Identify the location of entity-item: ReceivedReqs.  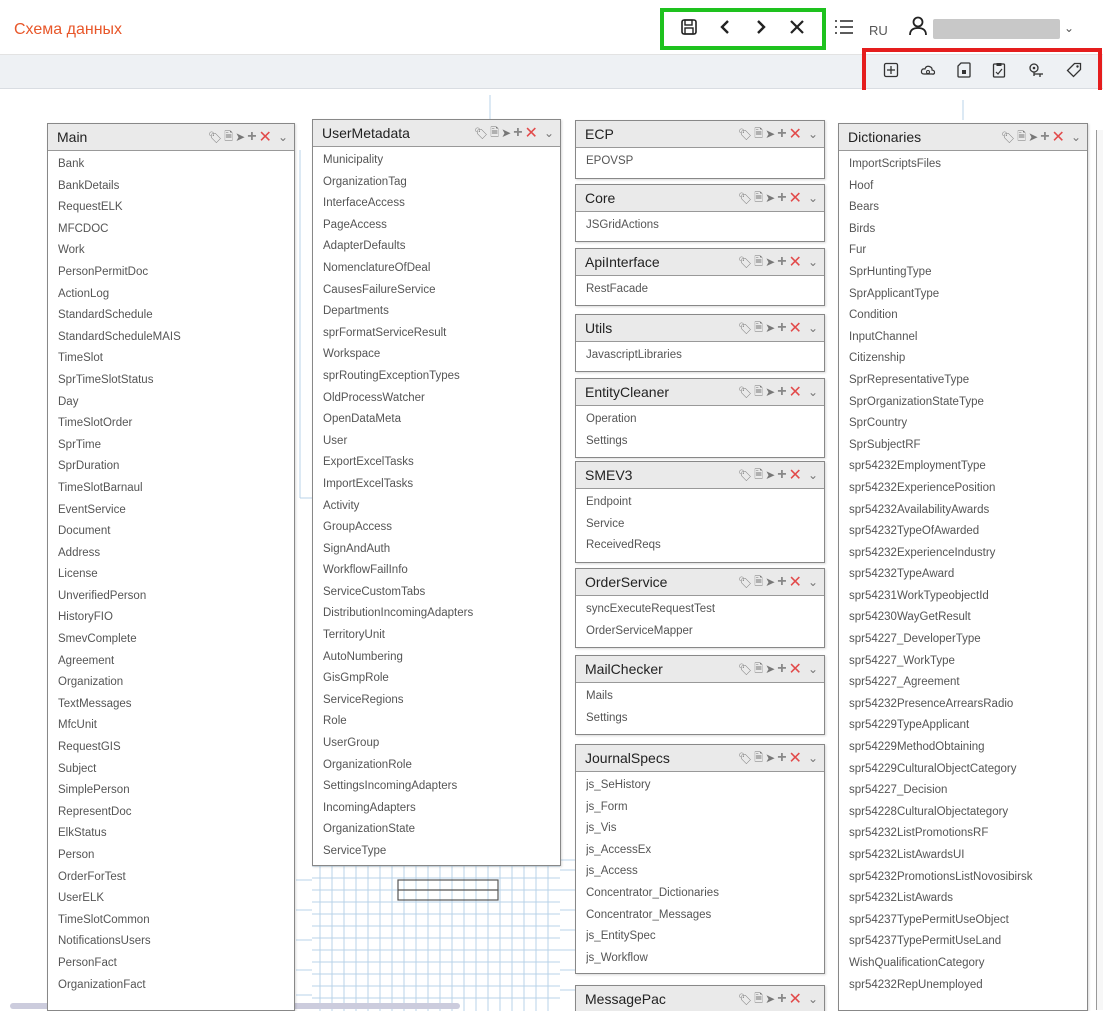
(705, 546).